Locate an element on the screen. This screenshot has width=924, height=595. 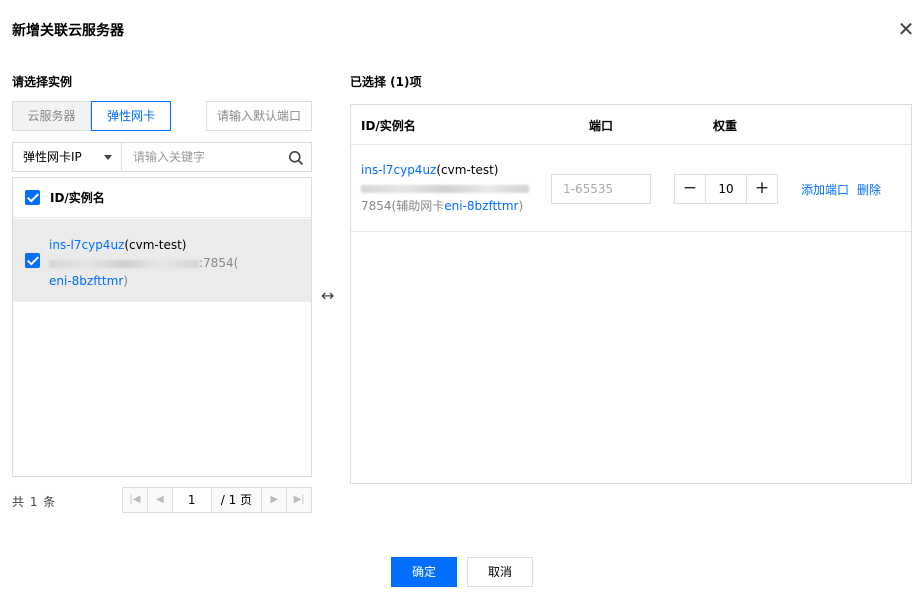
select-all-checkbox is located at coordinates (32, 197).